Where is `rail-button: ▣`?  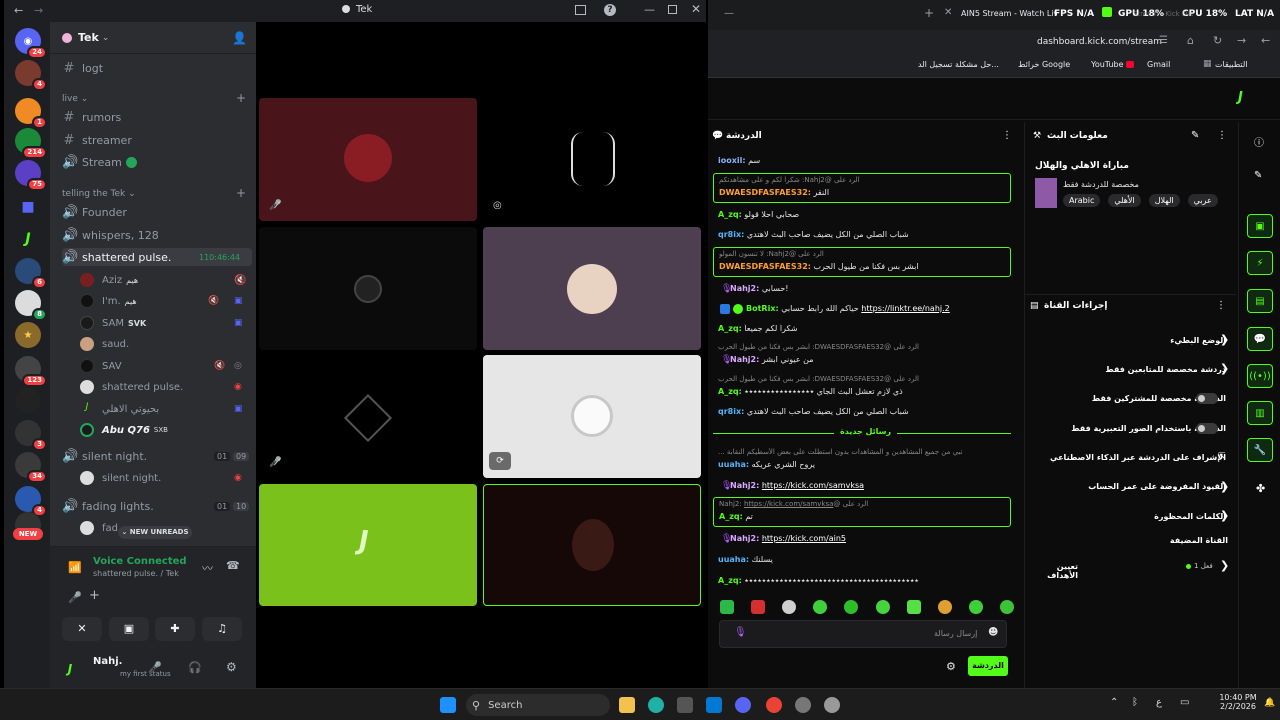
rail-button: ▣ is located at coordinates (1260, 226).